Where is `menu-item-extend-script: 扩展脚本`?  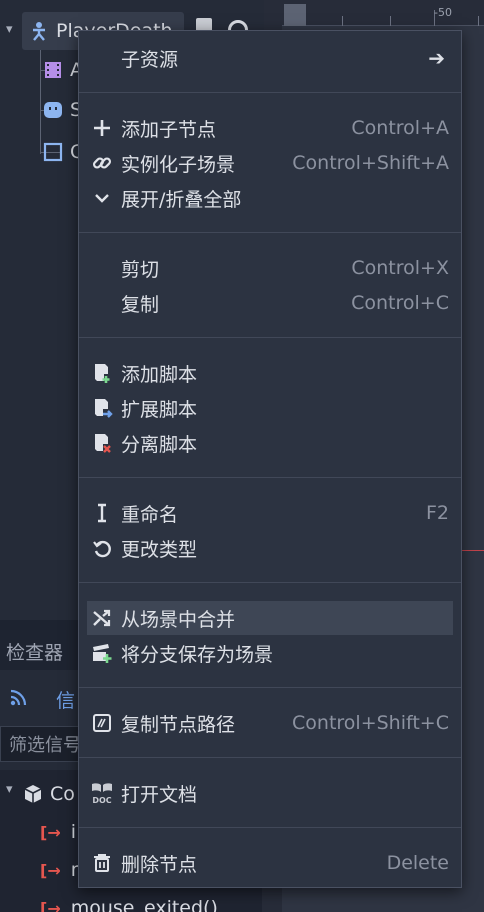 menu-item-extend-script: 扩展脚本 is located at coordinates (270, 408).